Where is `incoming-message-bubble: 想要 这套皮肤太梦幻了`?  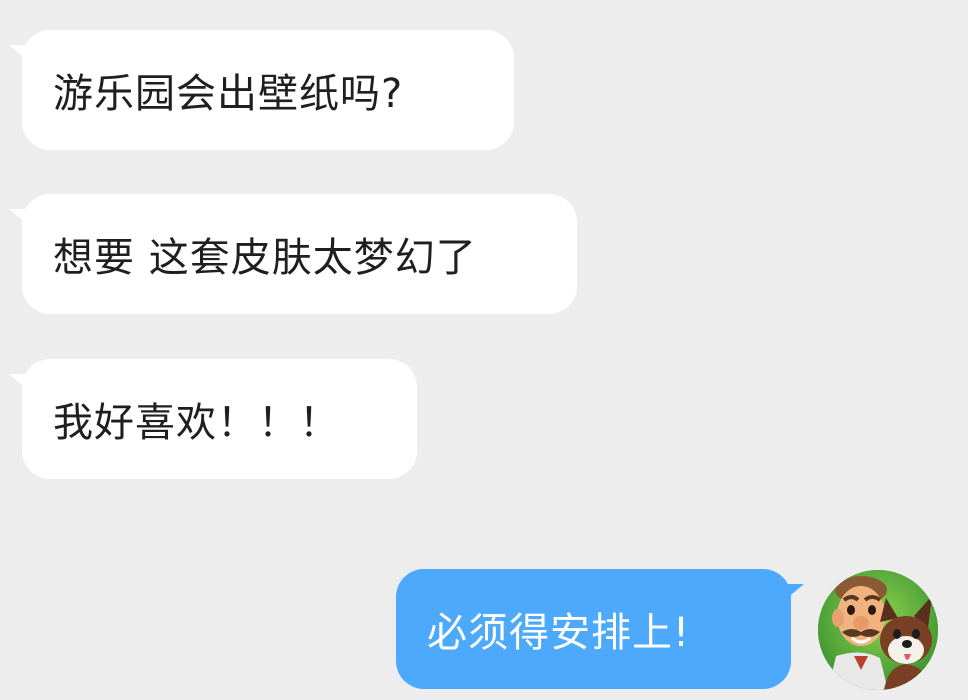 incoming-message-bubble: 想要 这套皮肤太梦幻了 is located at coordinates (293, 254).